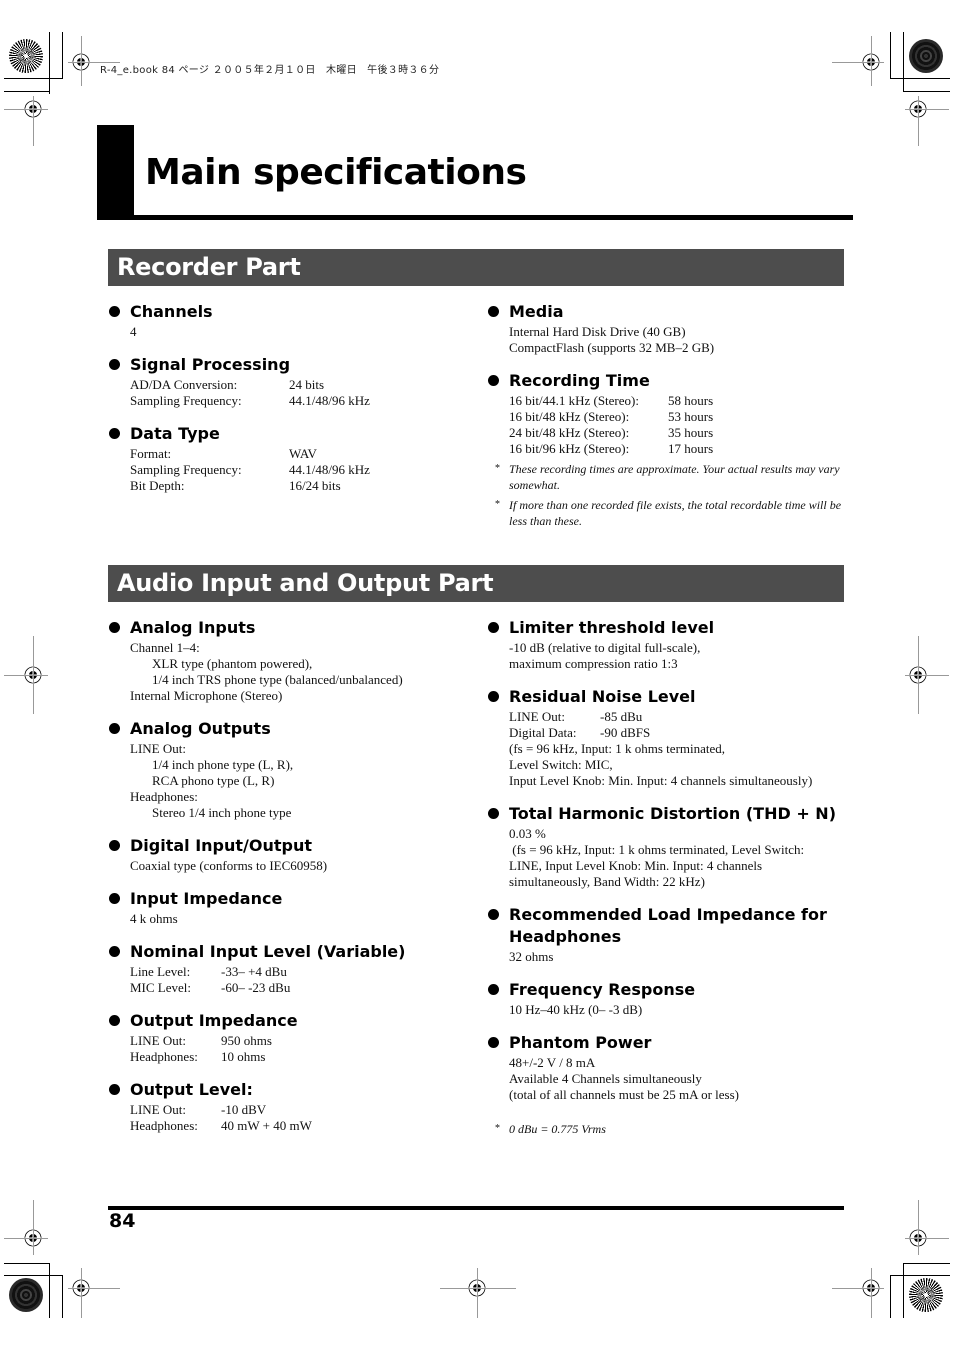  I want to click on spec-label: Digital Data:, so click(543, 732).